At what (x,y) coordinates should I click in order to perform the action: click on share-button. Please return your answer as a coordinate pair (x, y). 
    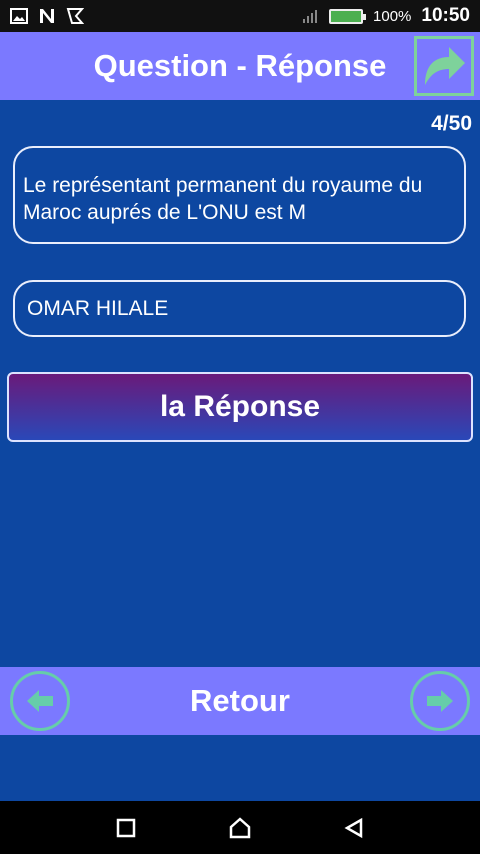
    Looking at the image, I should click on (444, 66).